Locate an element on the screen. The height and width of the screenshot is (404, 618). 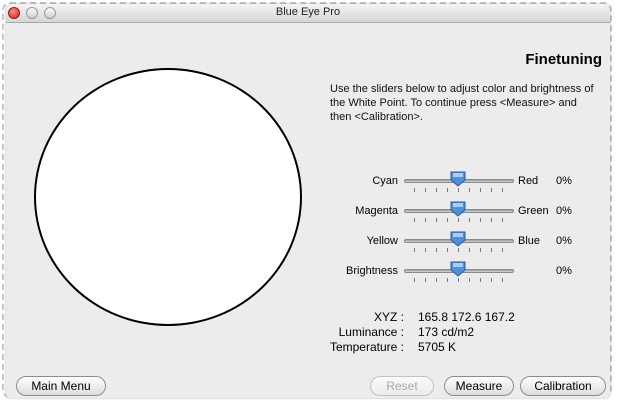
title-bar: Blue Eye Pro is located at coordinates (308, 13).